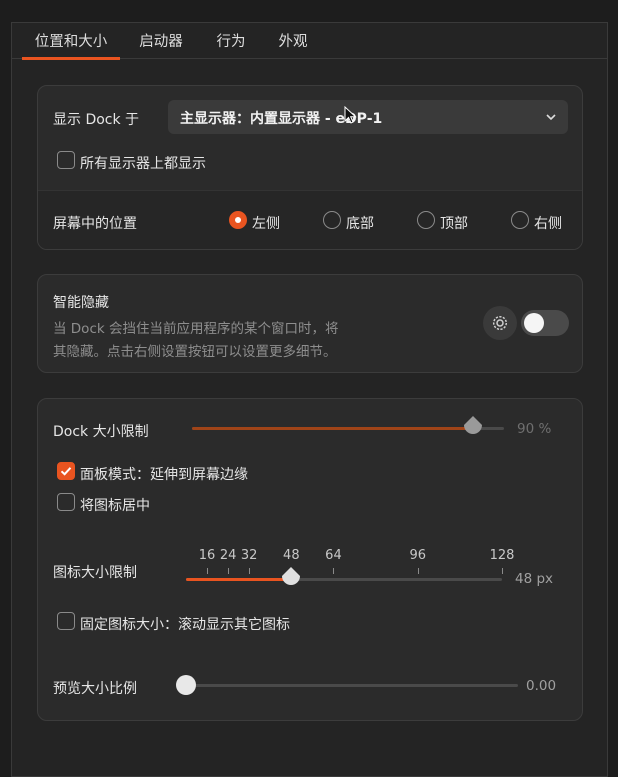  Describe the element at coordinates (534, 429) in the screenshot. I see `dock-size-value: 90 %` at that location.